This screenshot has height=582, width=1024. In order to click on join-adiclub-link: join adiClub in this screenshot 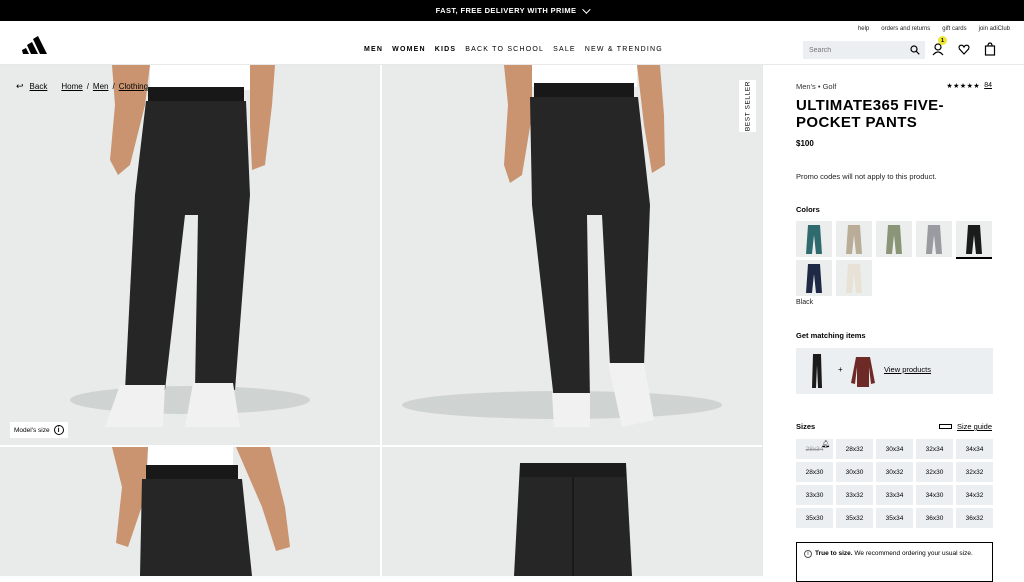, I will do `click(994, 29)`.